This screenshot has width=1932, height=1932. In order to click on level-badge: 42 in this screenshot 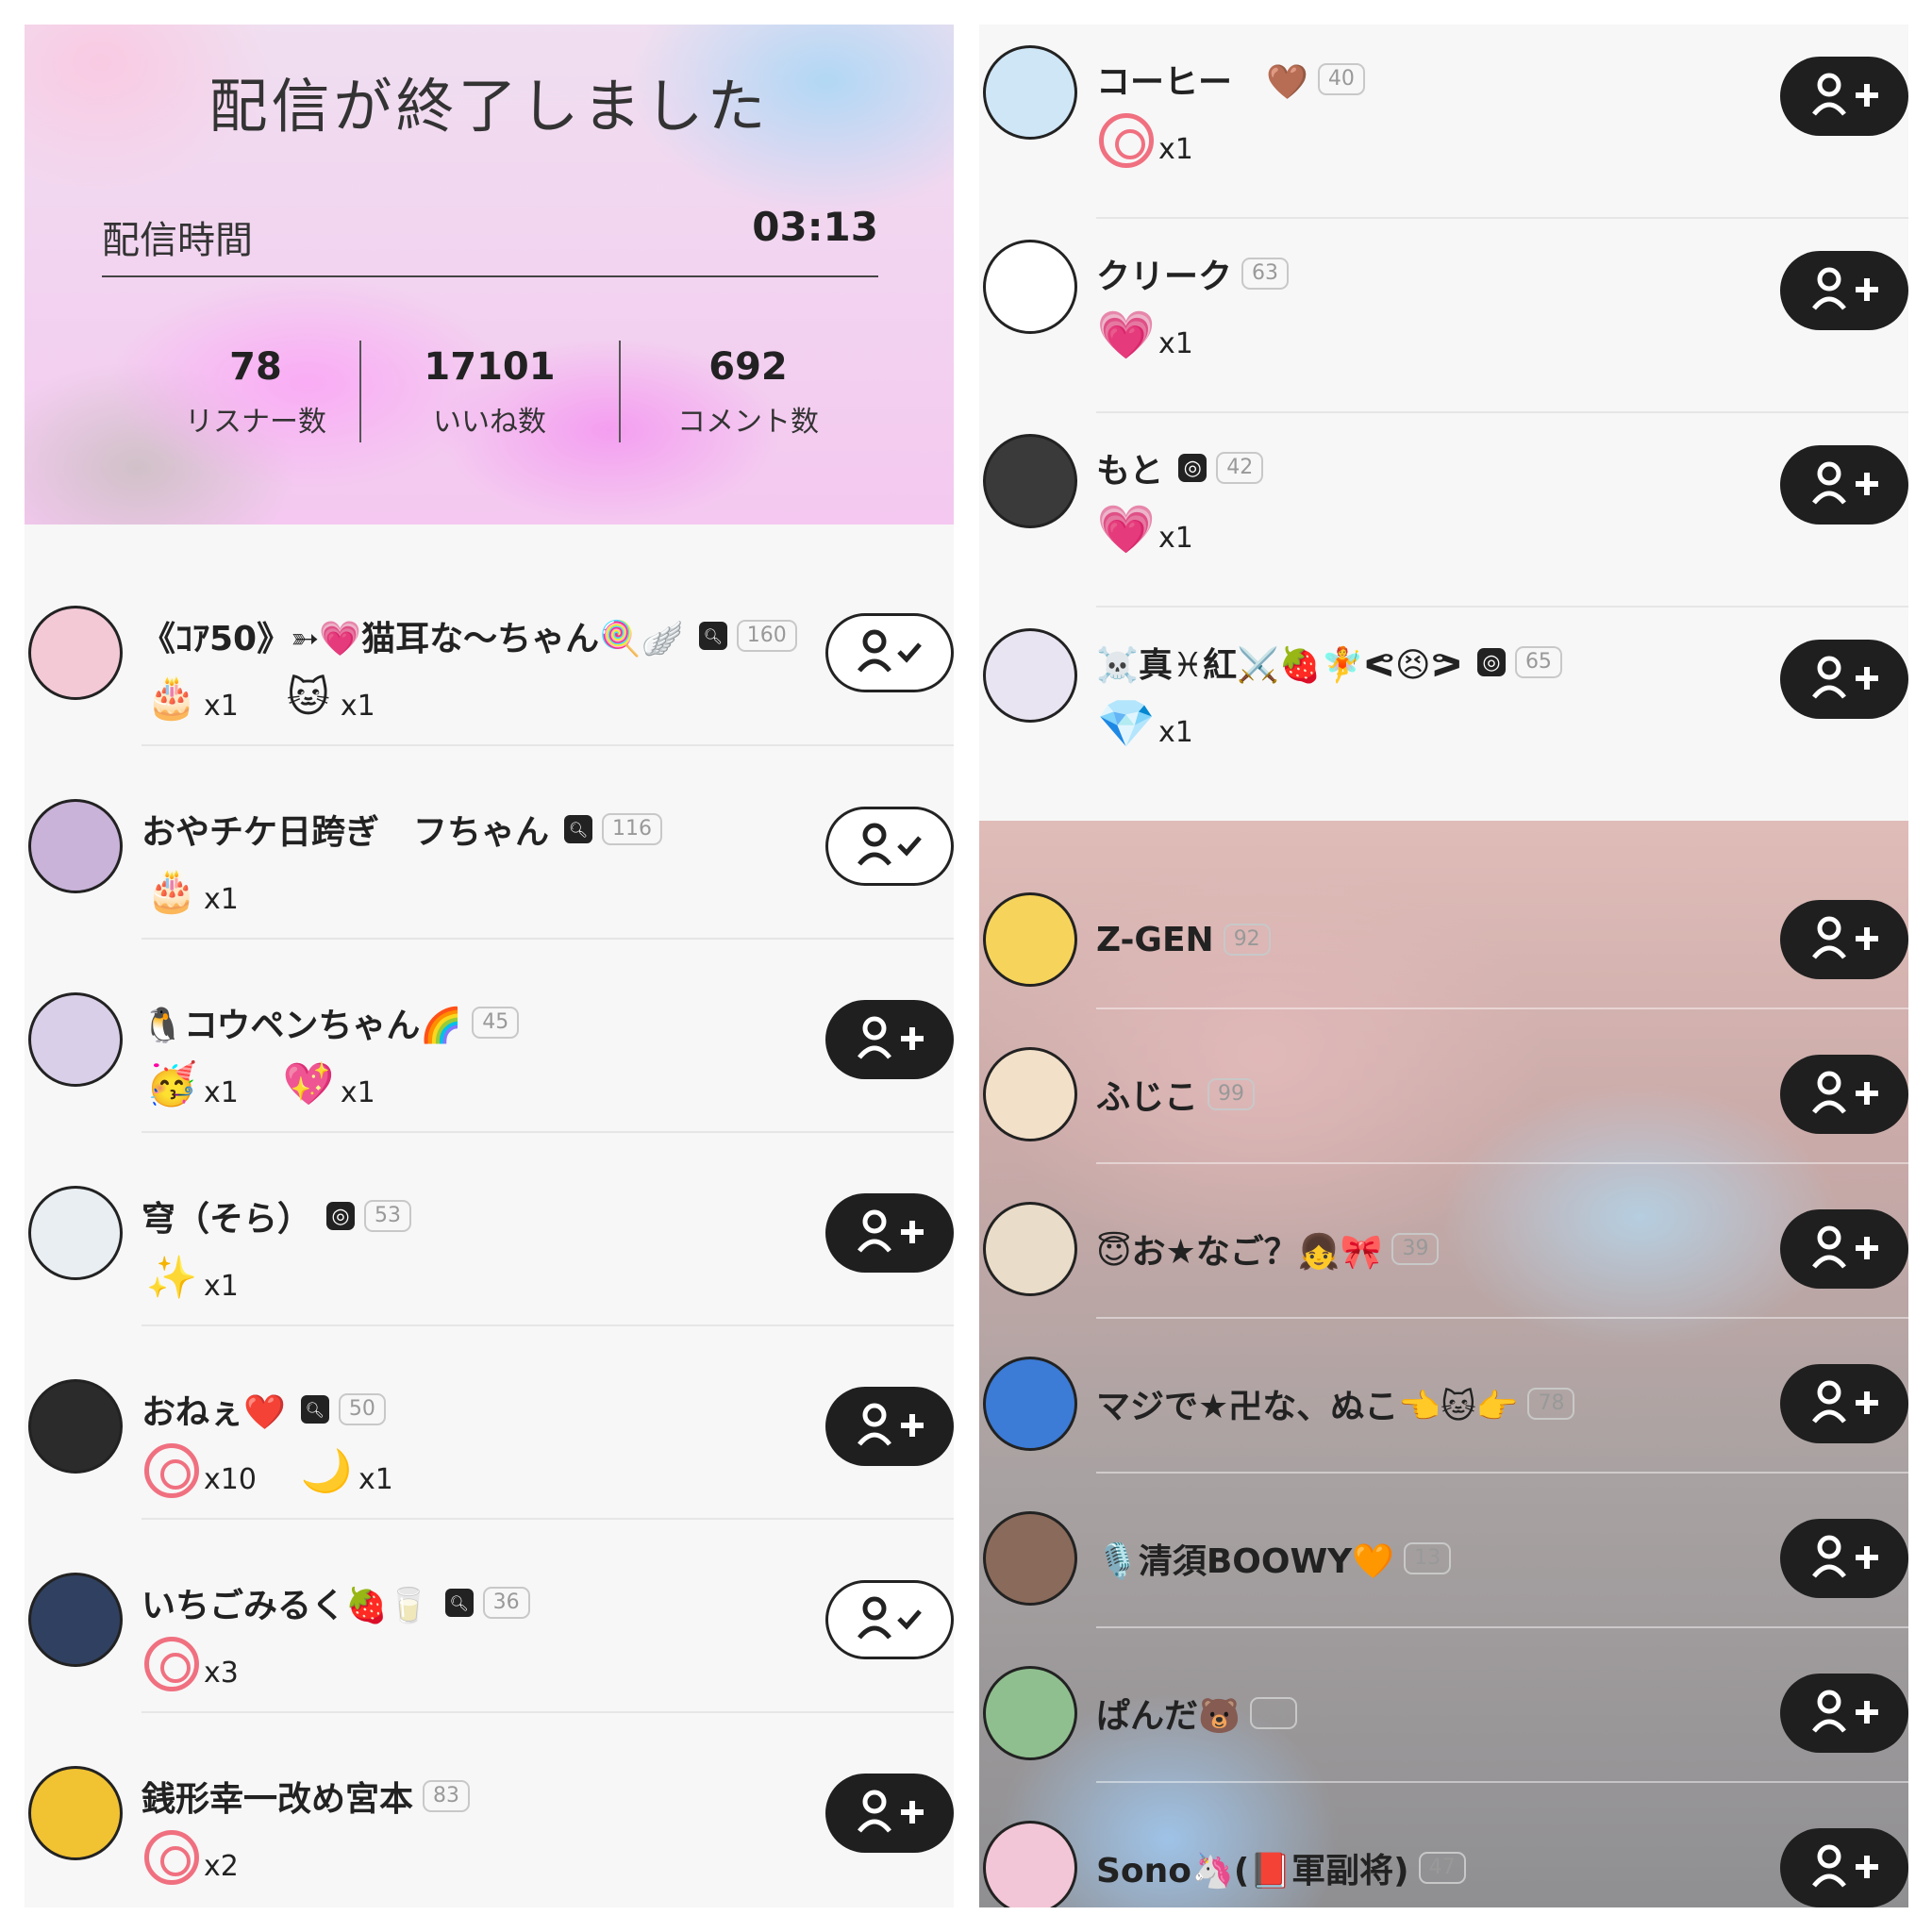, I will do `click(1240, 468)`.